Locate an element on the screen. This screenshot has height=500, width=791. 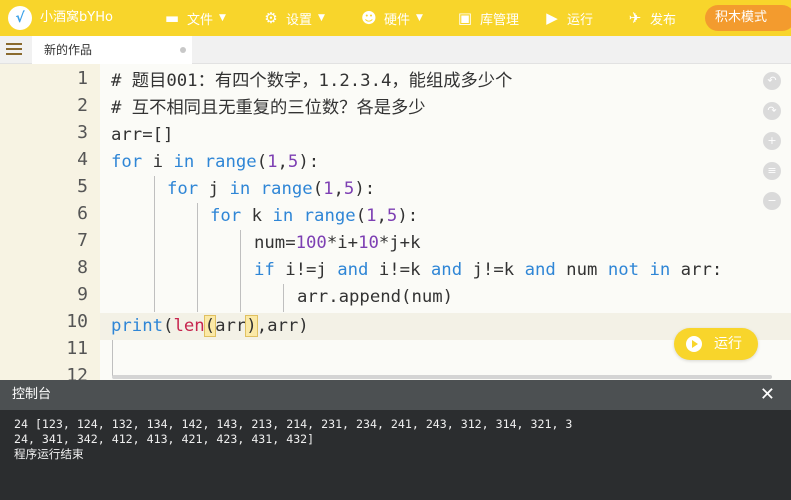
run-button-label: 运行 is located at coordinates (728, 344).